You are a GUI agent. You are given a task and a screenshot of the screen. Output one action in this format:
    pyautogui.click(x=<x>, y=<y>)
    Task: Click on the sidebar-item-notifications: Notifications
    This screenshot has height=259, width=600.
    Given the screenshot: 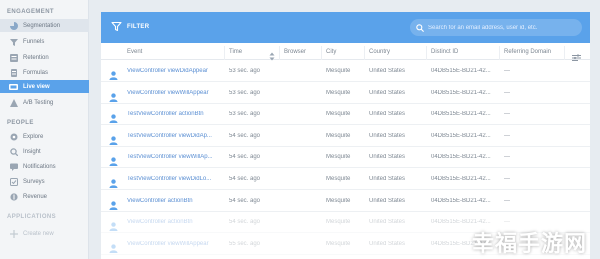 What is the action you would take?
    pyautogui.click(x=44, y=166)
    